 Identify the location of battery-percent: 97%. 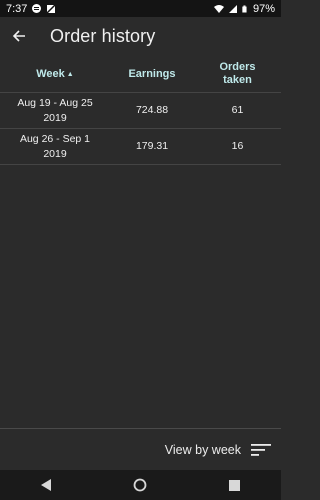
(263, 8).